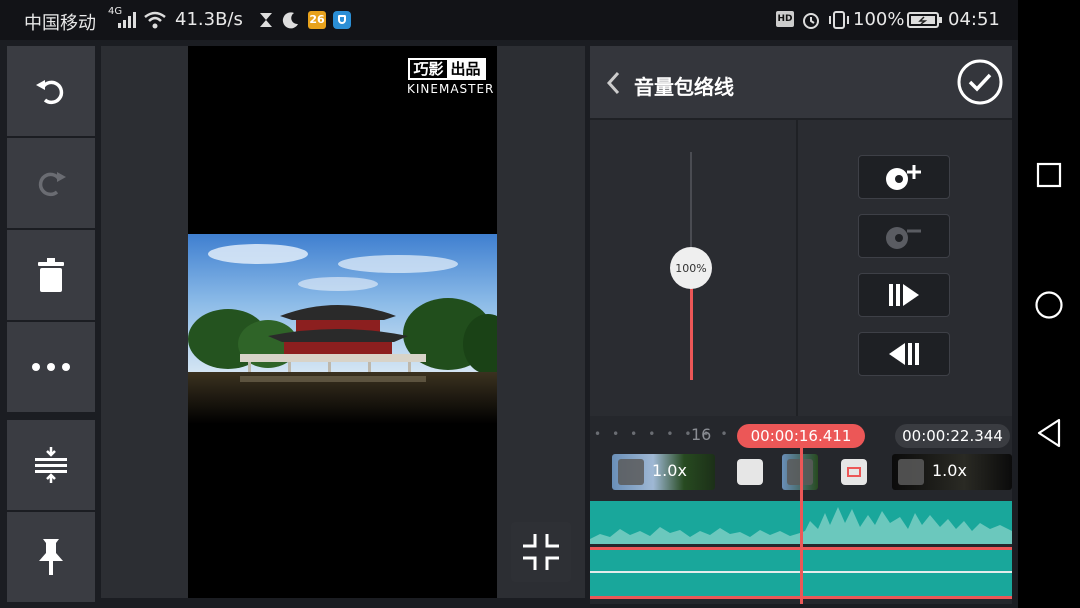 This screenshot has width=1080, height=608. I want to click on hourglass-icon, so click(266, 20).